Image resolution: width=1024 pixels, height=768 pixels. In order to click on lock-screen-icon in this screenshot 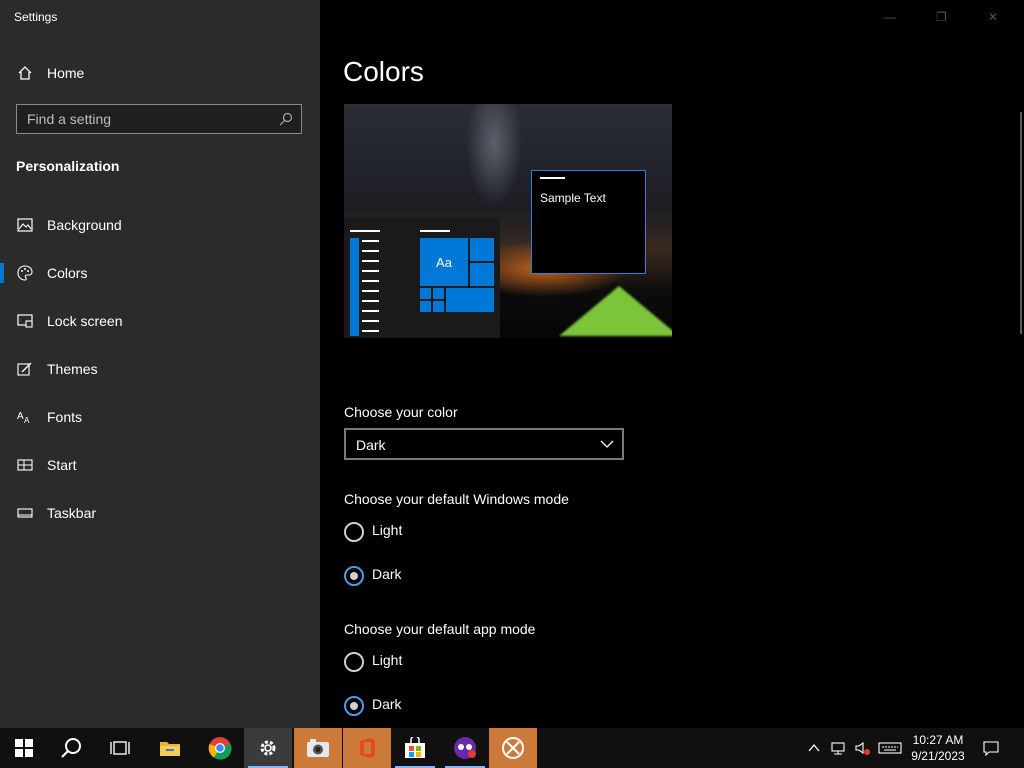, I will do `click(25, 321)`.